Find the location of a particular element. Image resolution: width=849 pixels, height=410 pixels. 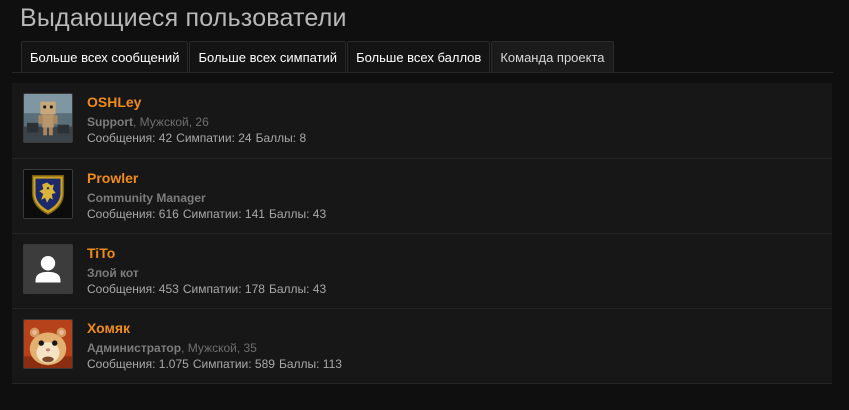

stat-likes: Симпатии: 178 is located at coordinates (223, 289).